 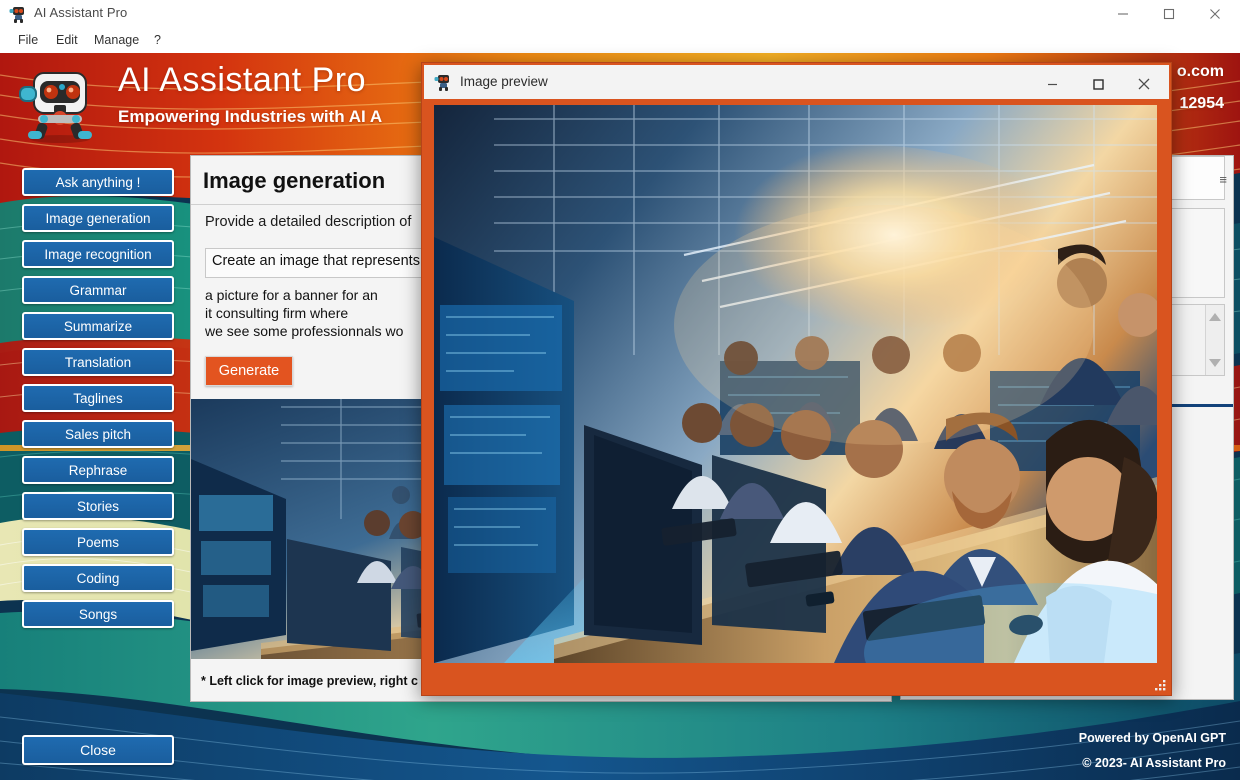 What do you see at coordinates (1098, 84) in the screenshot?
I see `dialog-maximize-button` at bounding box center [1098, 84].